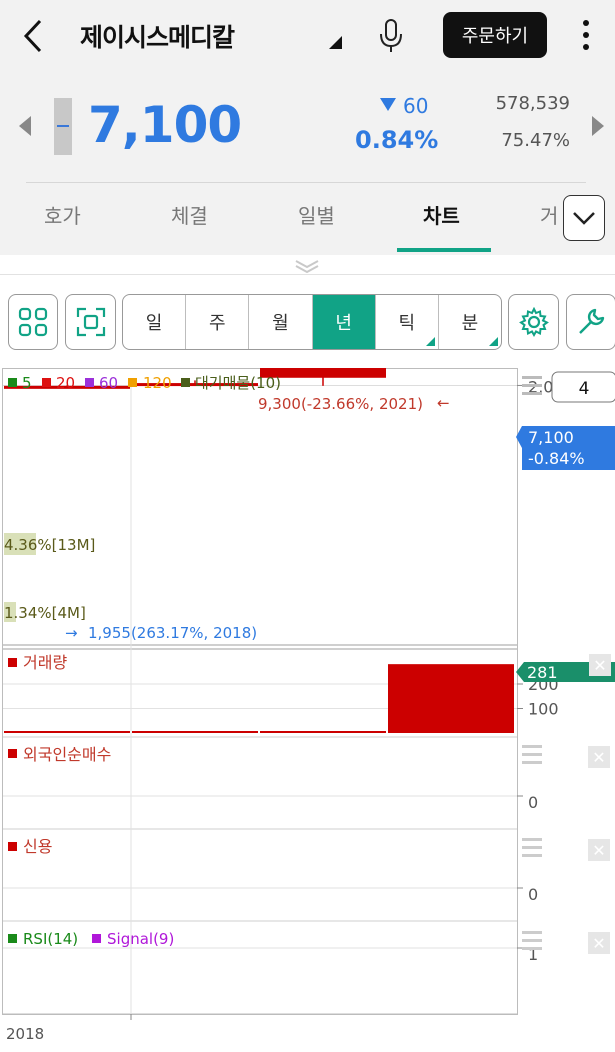 Image resolution: width=615 pixels, height=1052 pixels. I want to click on period-label: 월, so click(280, 323).